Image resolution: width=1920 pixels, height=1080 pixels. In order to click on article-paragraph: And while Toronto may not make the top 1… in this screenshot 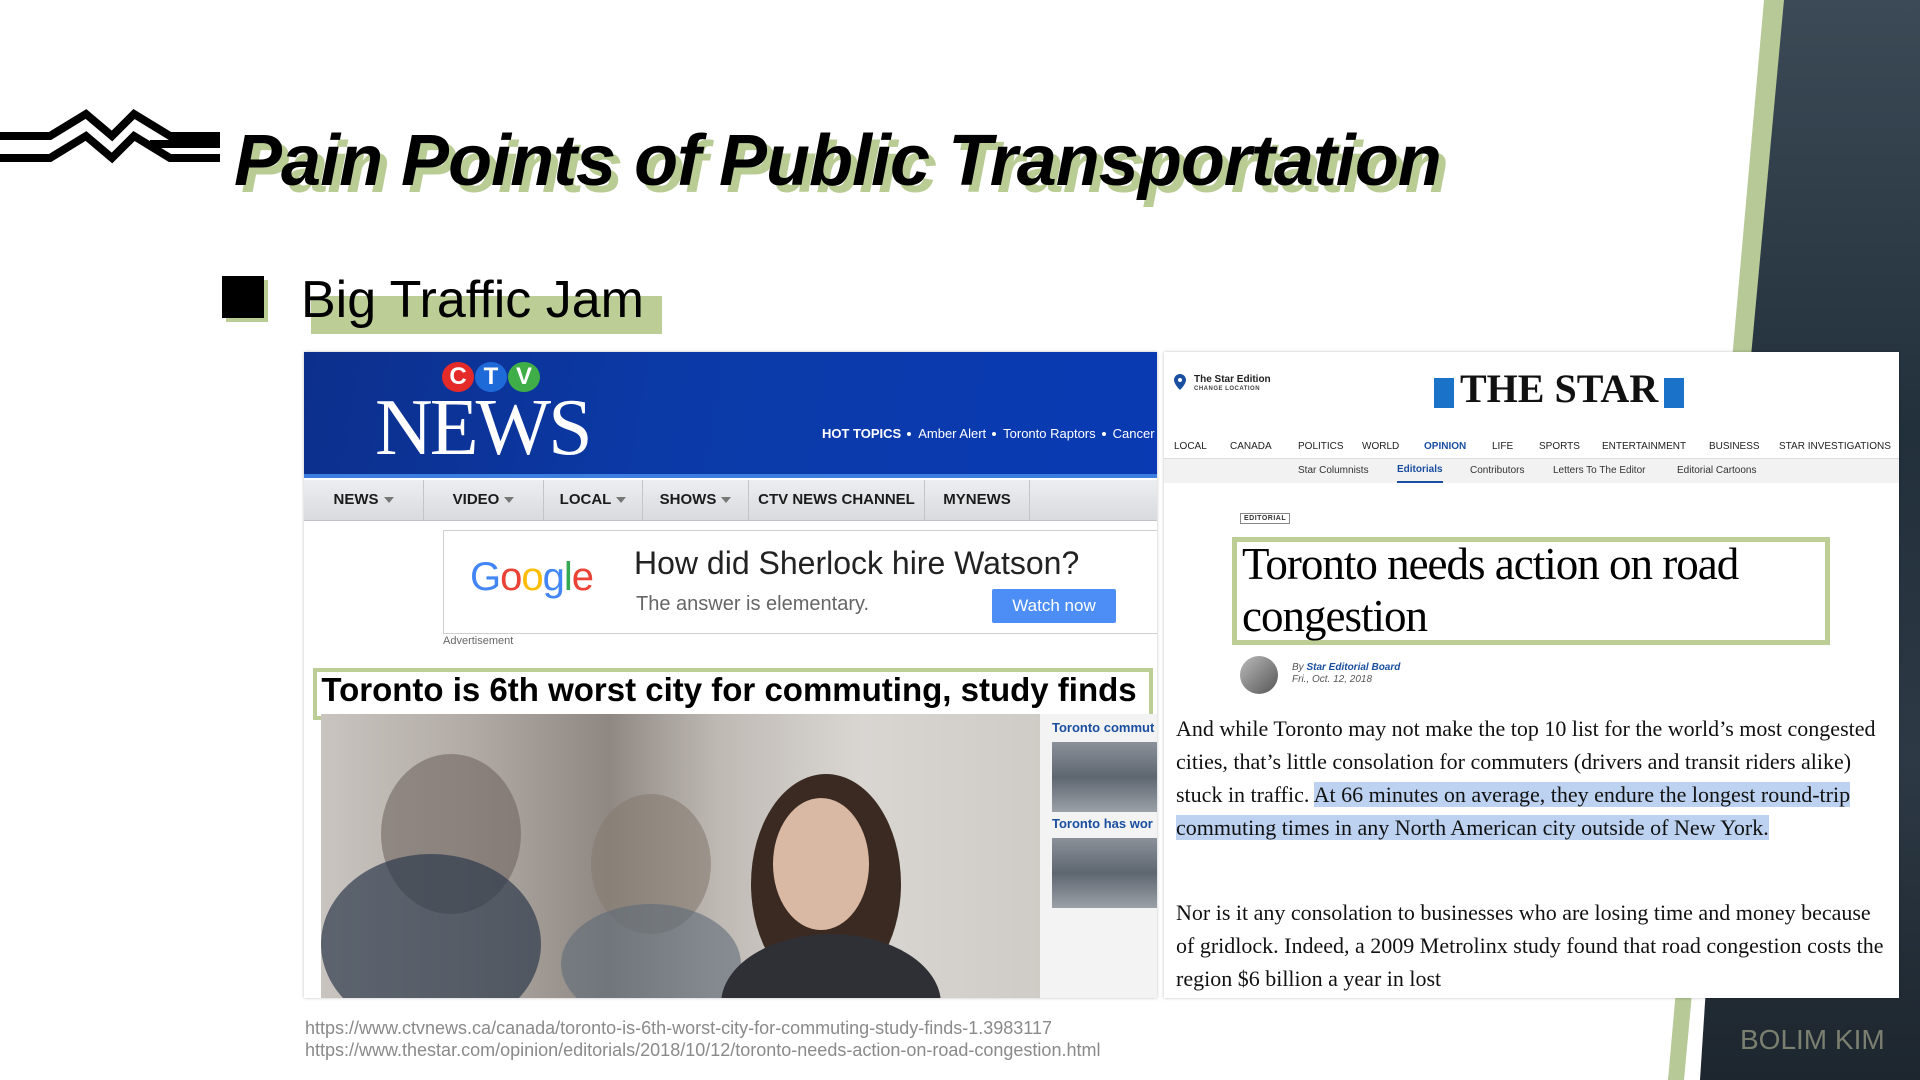, I will do `click(1526, 778)`.